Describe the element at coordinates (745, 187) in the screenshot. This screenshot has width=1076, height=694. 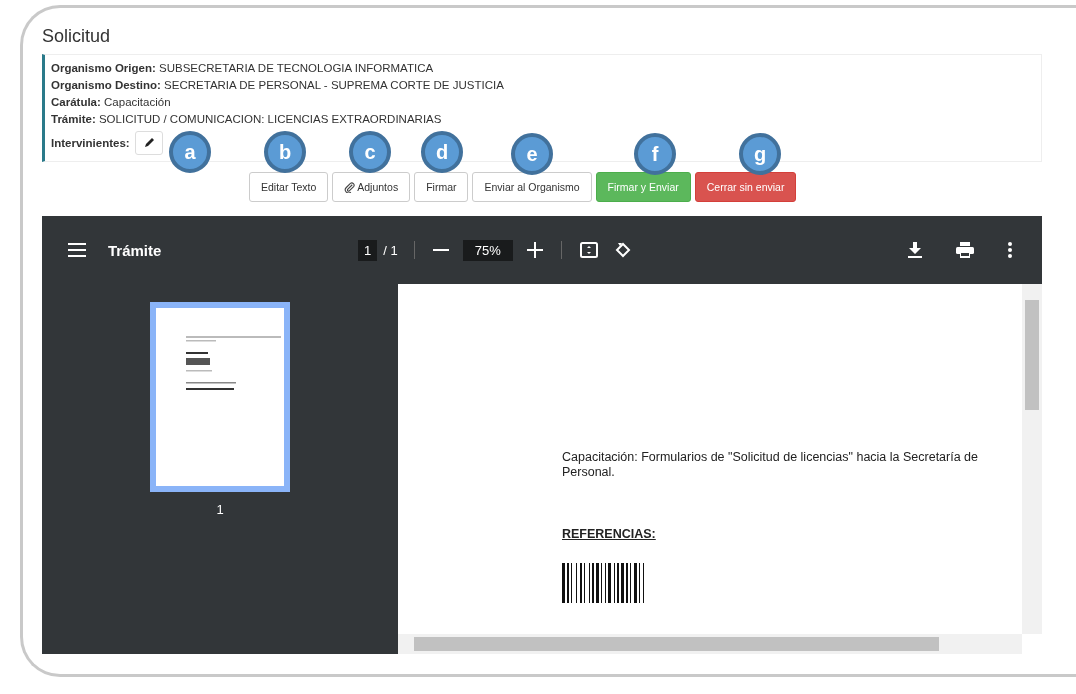
I see `action-button: Cerrar sin enviar` at that location.